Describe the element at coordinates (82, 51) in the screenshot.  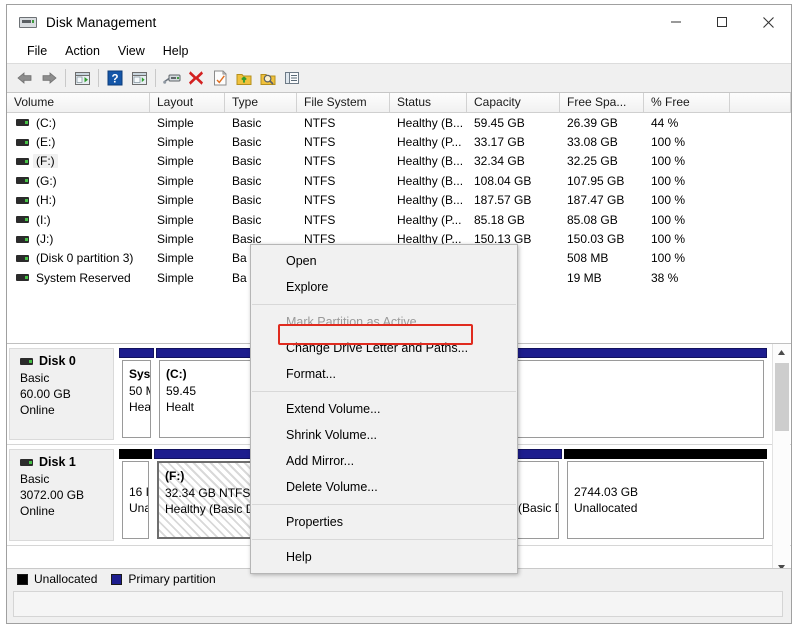
I see `menu-action: Action` at that location.